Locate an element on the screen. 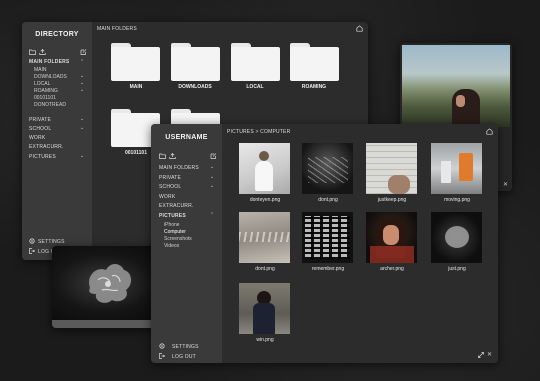  logout-link: LOG OUT is located at coordinates (184, 357).